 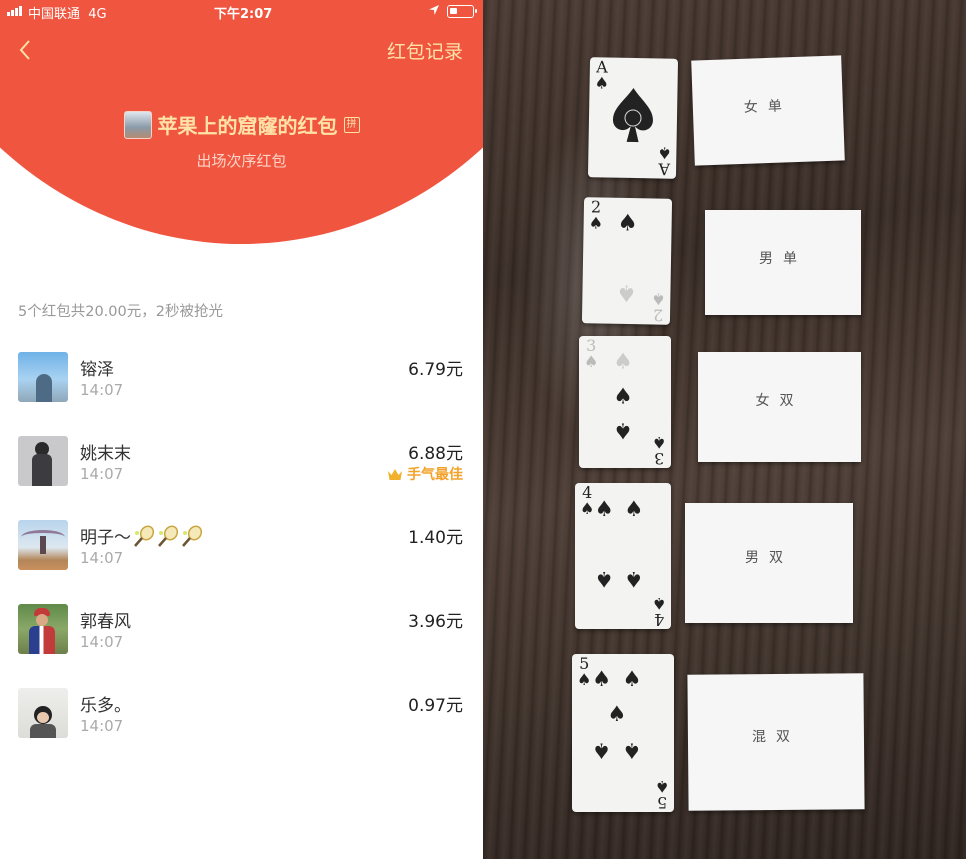 I want to click on battery-icon, so click(x=462, y=11).